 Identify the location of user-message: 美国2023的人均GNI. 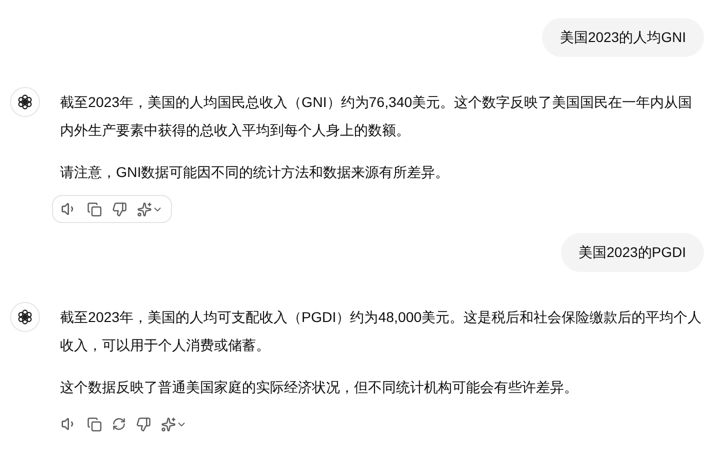
(623, 37).